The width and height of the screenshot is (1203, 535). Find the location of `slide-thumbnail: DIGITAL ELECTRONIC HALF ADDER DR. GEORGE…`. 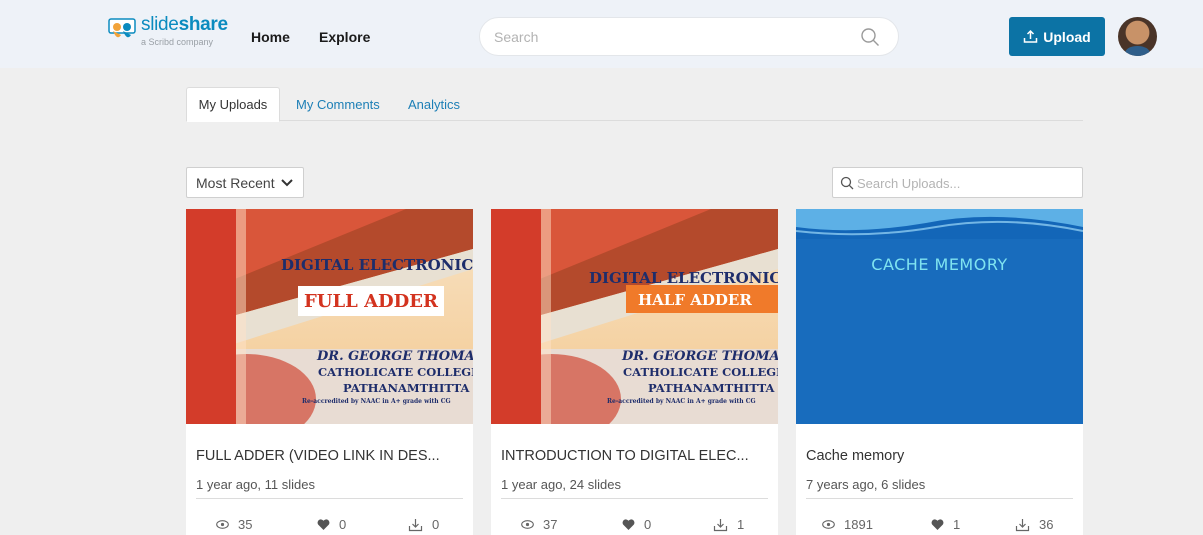

slide-thumbnail: DIGITAL ELECTRONIC HALF ADDER DR. GEORGE… is located at coordinates (634, 316).